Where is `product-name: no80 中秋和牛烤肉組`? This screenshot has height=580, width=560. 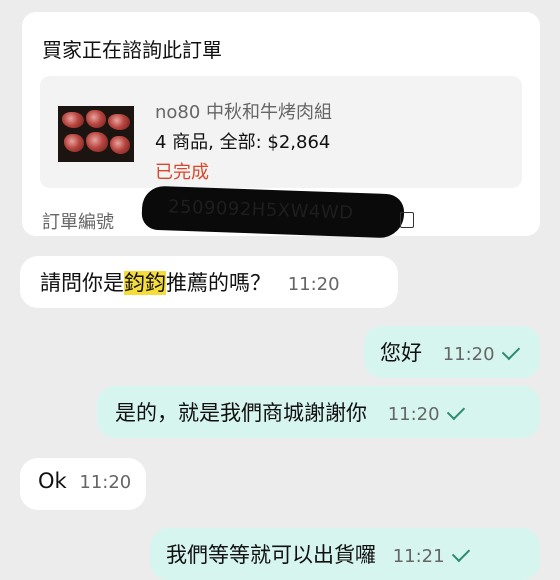
product-name: no80 中秋和牛烤肉組 is located at coordinates (244, 112).